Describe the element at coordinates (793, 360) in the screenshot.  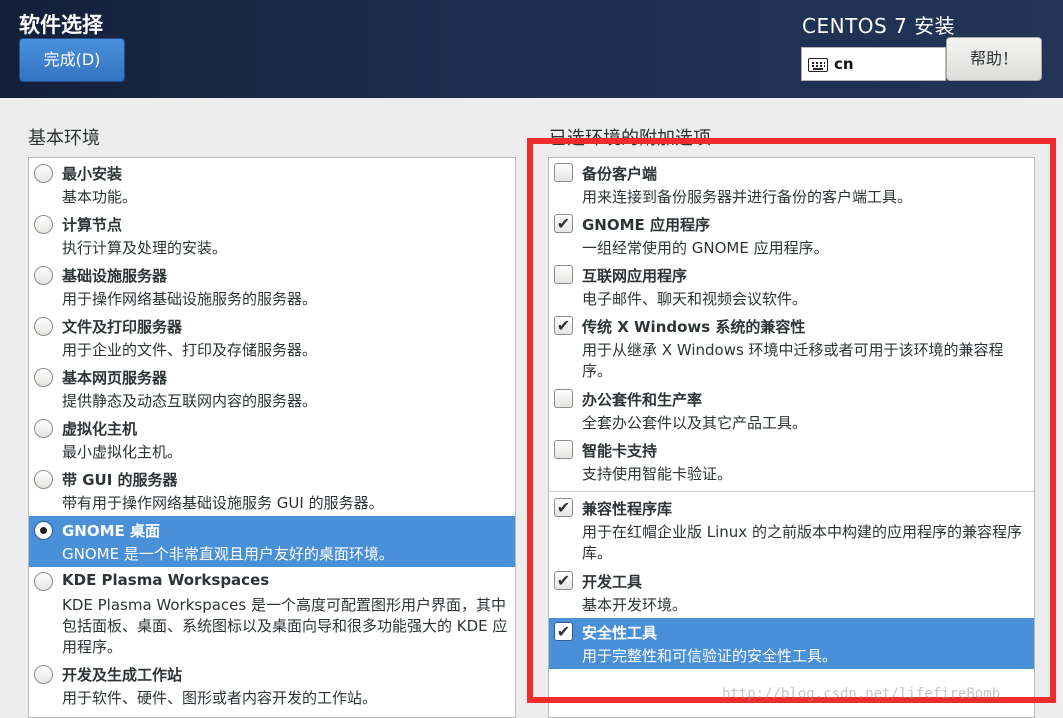
I see `addon-item-desc: 用于从继承 X Windows 环境中迁移或者可用于该环境的兼容程序。` at that location.